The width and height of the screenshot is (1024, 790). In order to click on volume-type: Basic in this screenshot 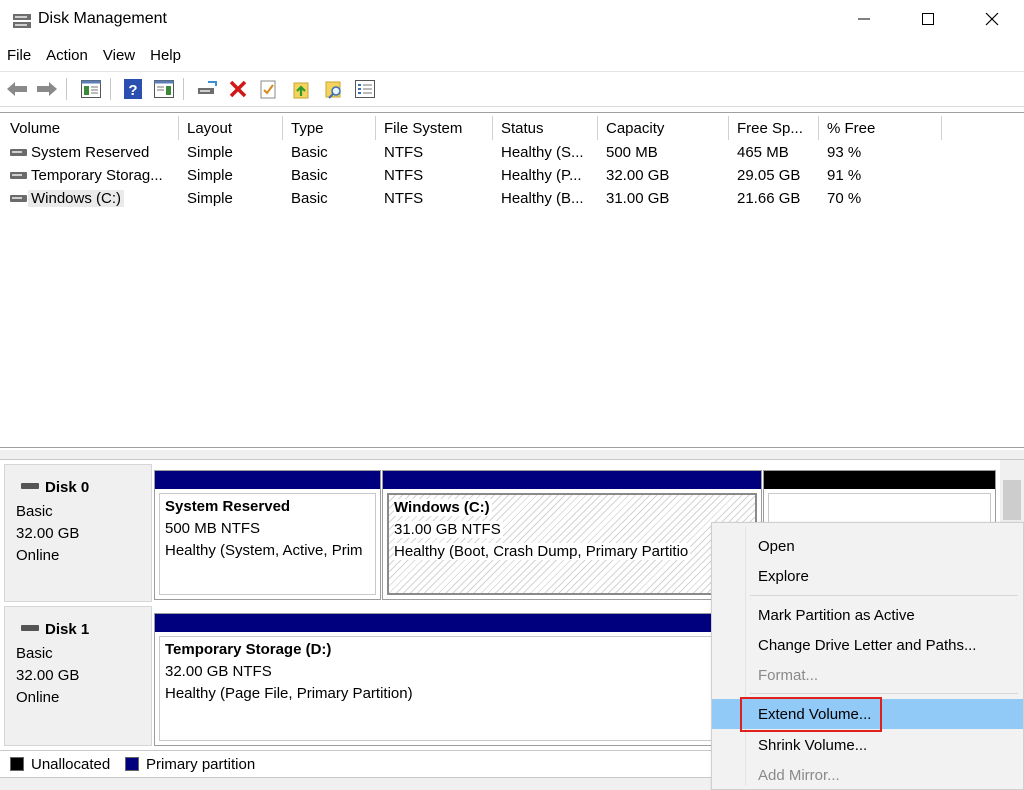, I will do `click(309, 198)`.